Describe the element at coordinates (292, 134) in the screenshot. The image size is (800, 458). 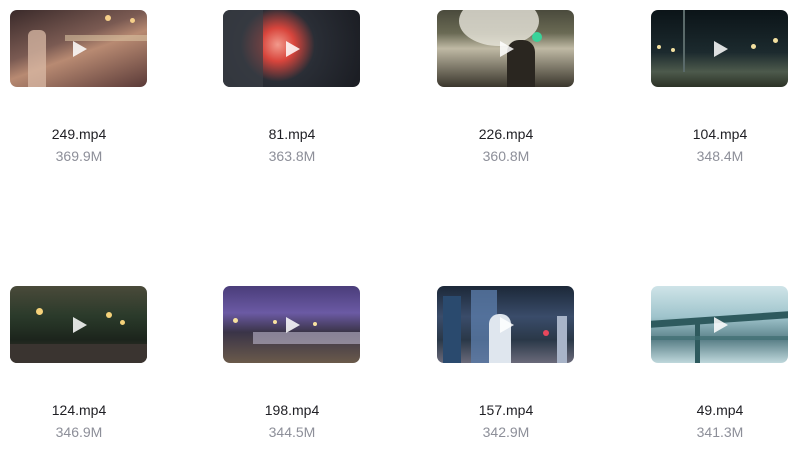
I see `file-name: 81.mp4` at that location.